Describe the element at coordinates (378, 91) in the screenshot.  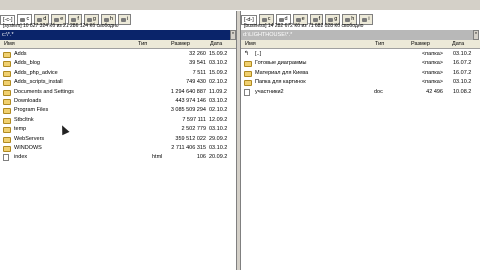
I see `file-type: doc` at that location.